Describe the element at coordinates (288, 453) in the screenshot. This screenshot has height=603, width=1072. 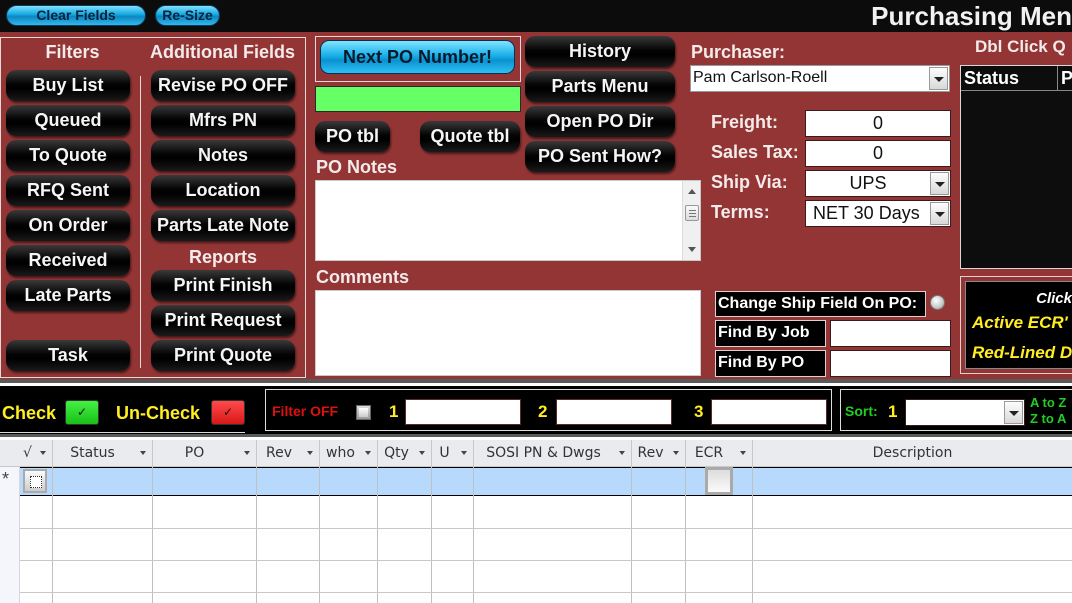
I see `column-header-rev: Rev` at that location.